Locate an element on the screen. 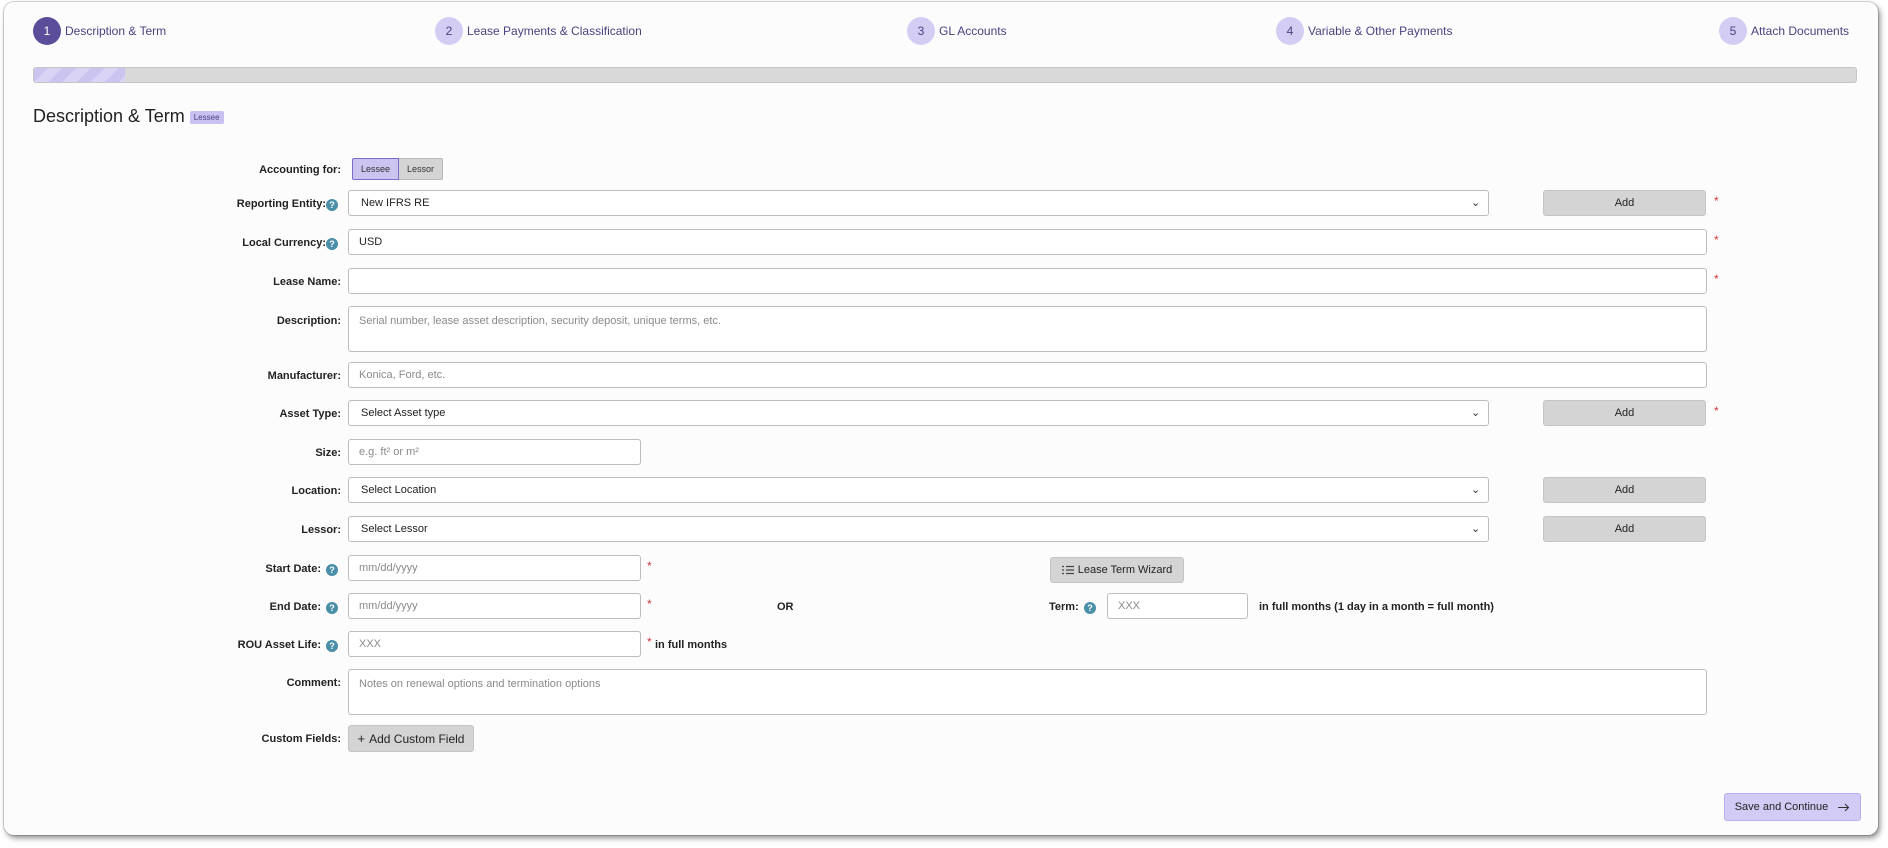 The width and height of the screenshot is (1888, 848). lease-name-label: Lease Name: is located at coordinates (307, 282).